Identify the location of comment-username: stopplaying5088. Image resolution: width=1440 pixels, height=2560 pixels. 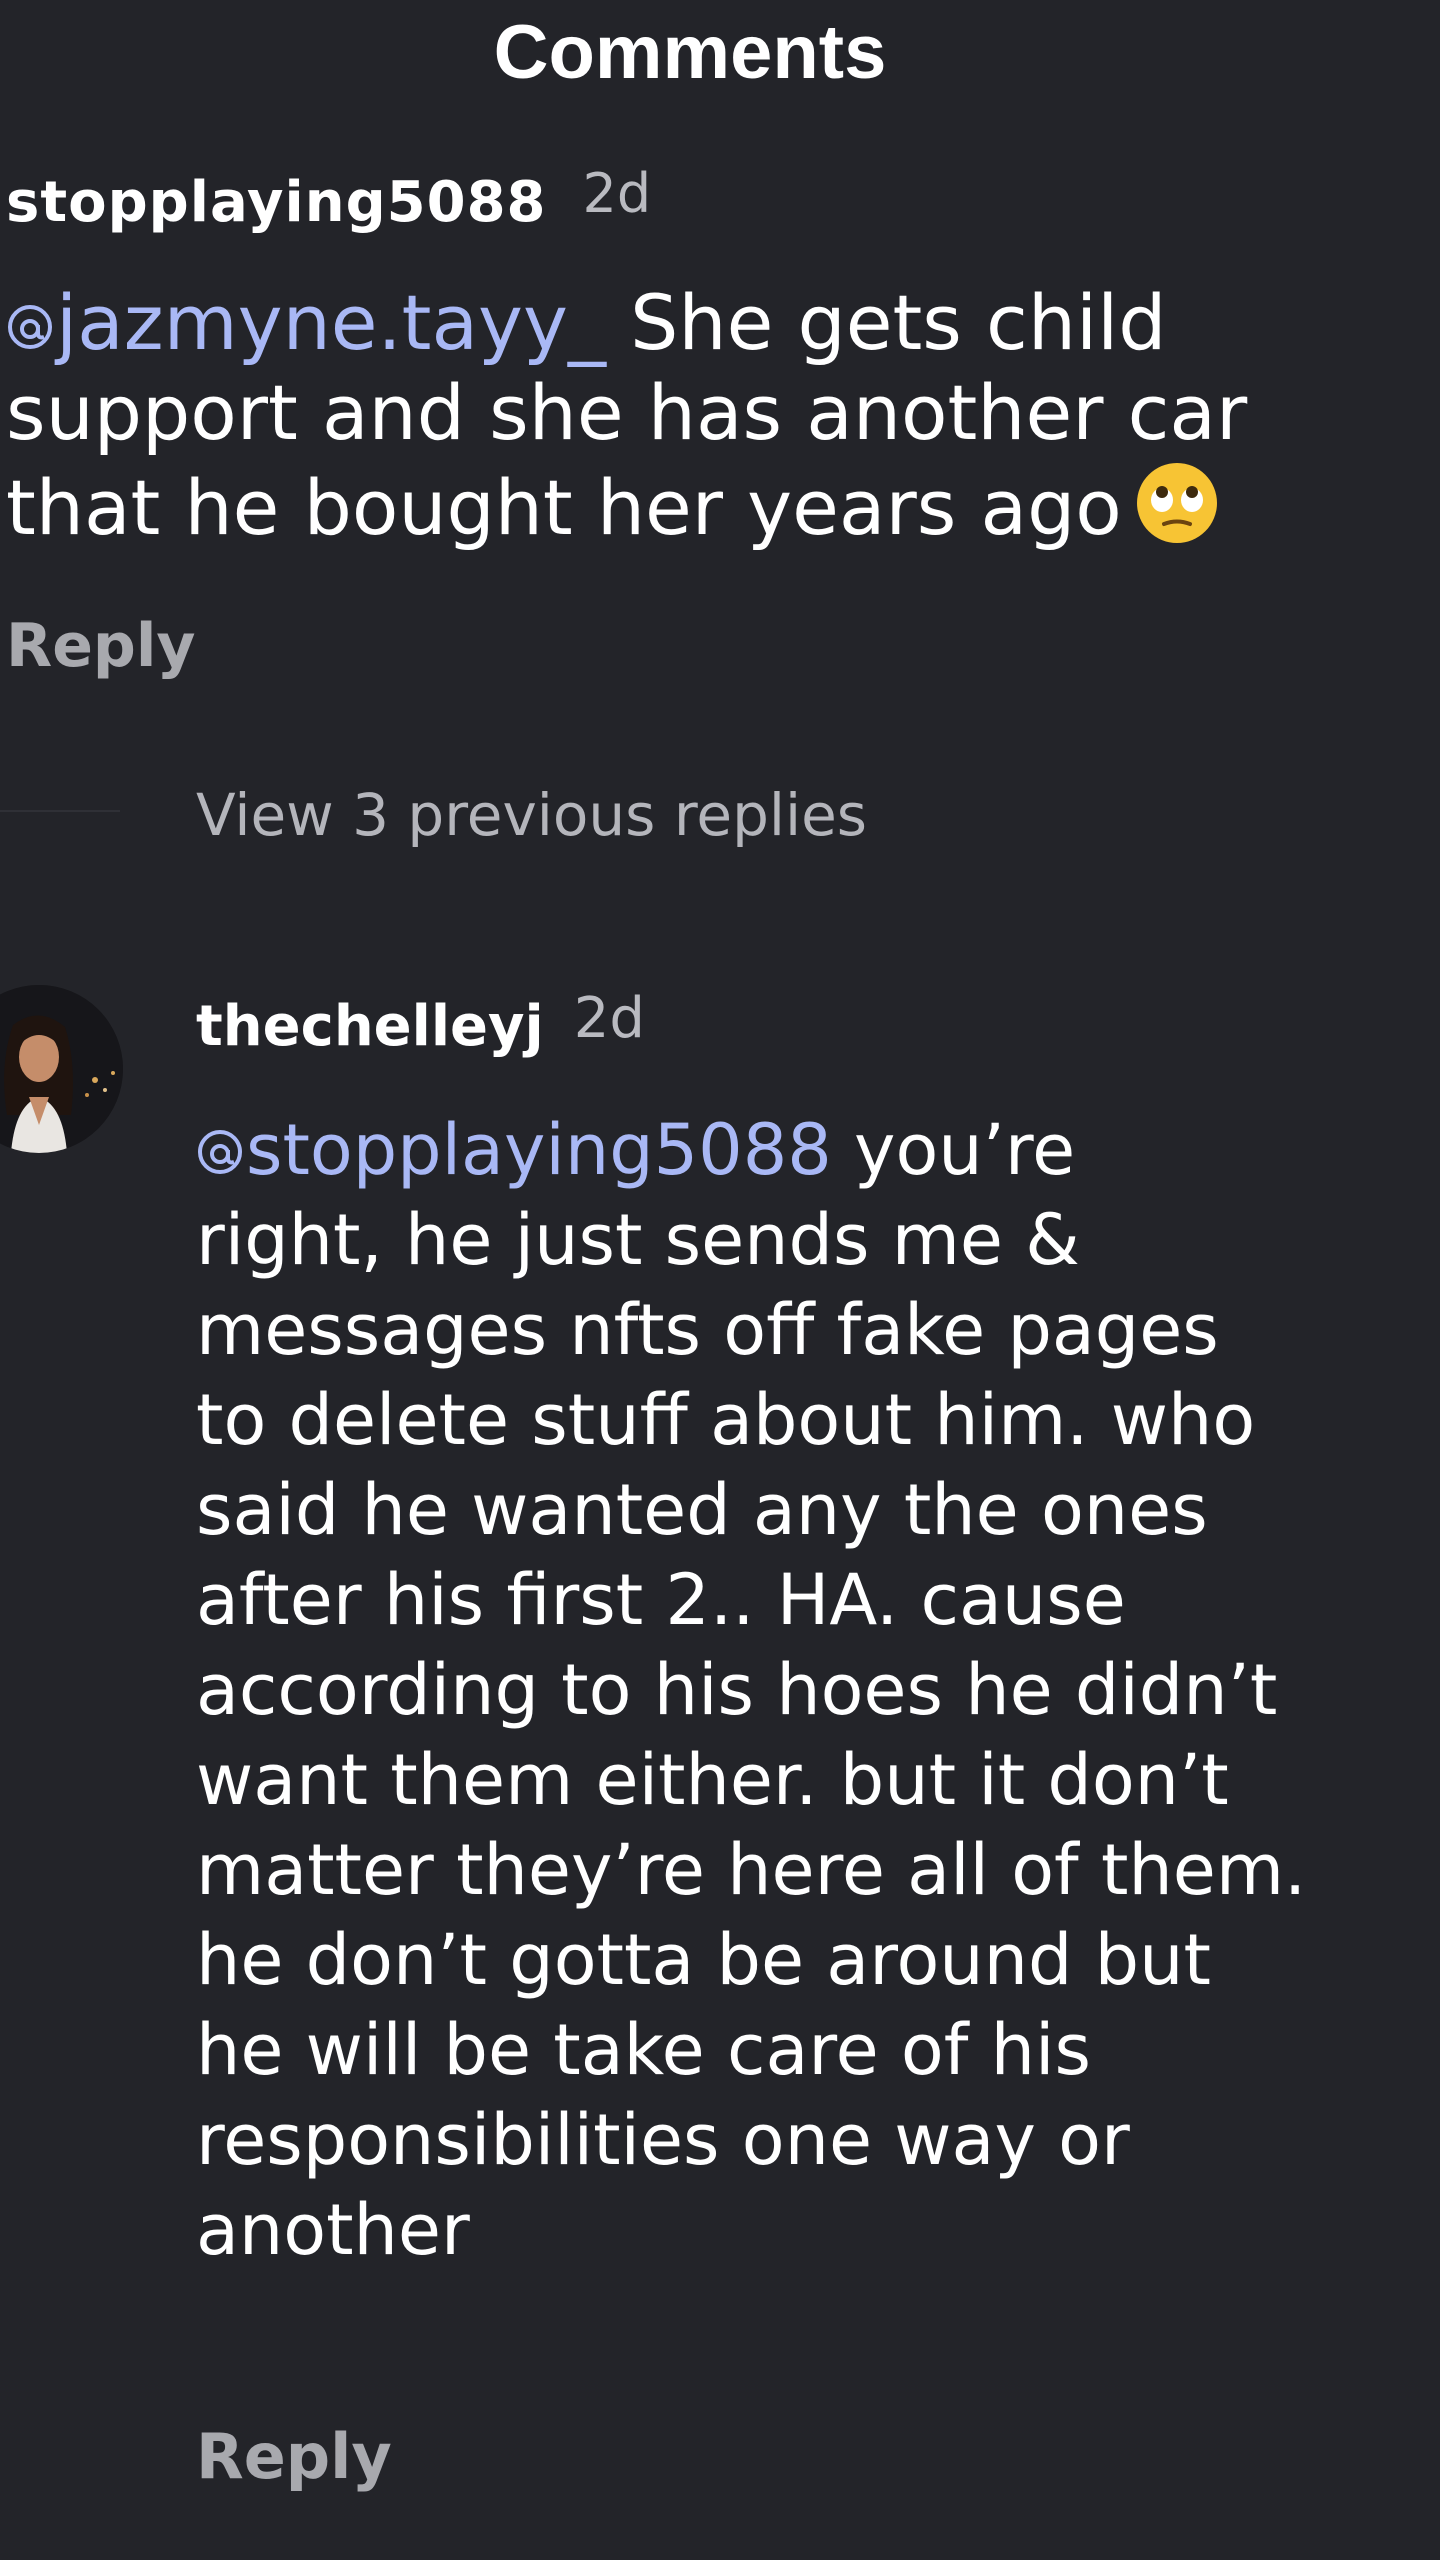
(276, 202).